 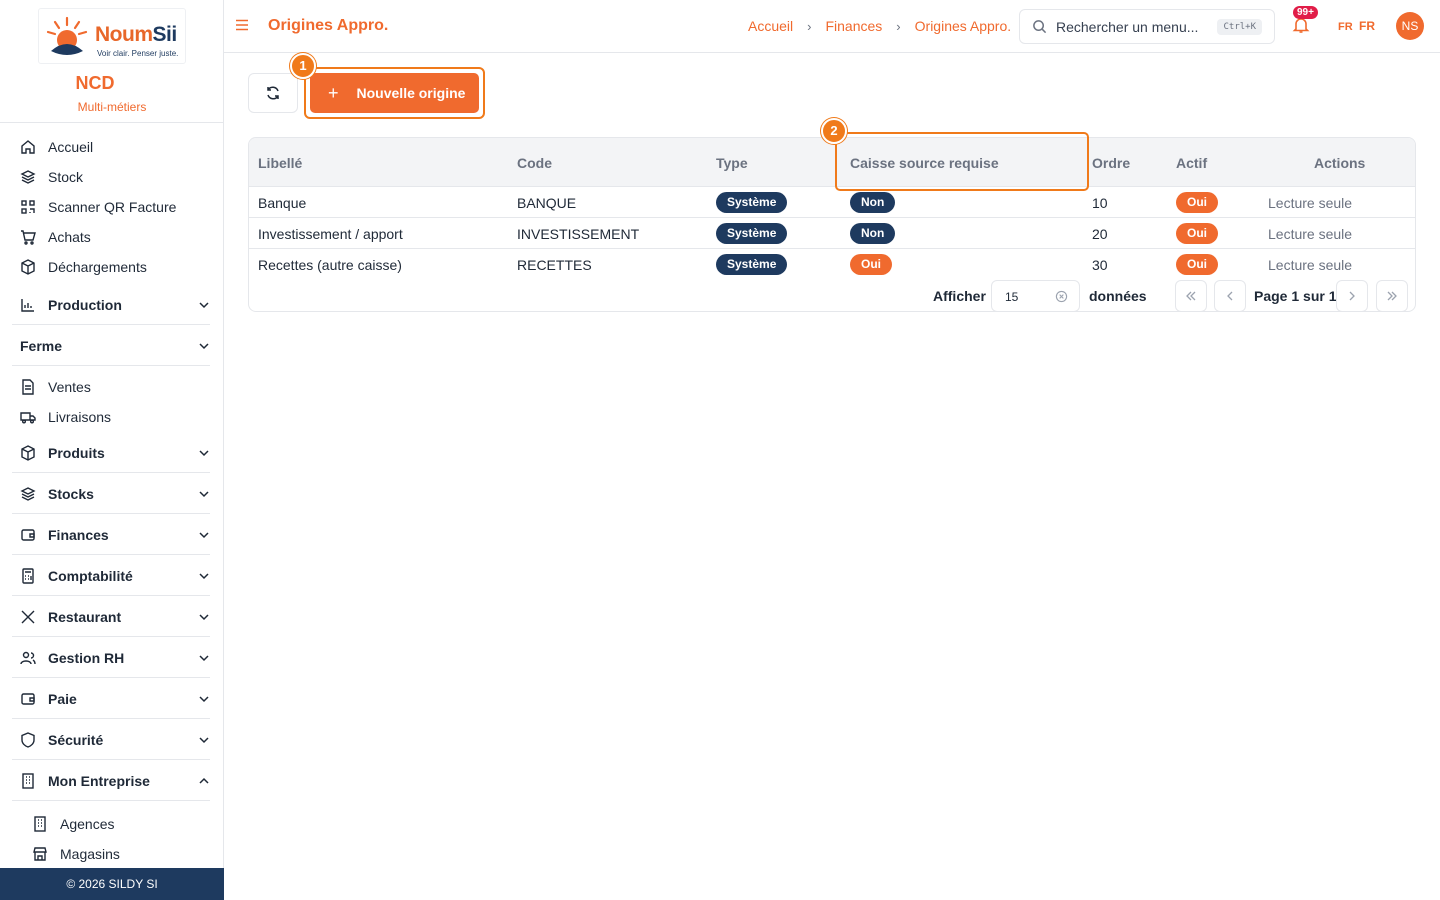 I want to click on new-origin-button: + Nouvelle origine, so click(x=394, y=93).